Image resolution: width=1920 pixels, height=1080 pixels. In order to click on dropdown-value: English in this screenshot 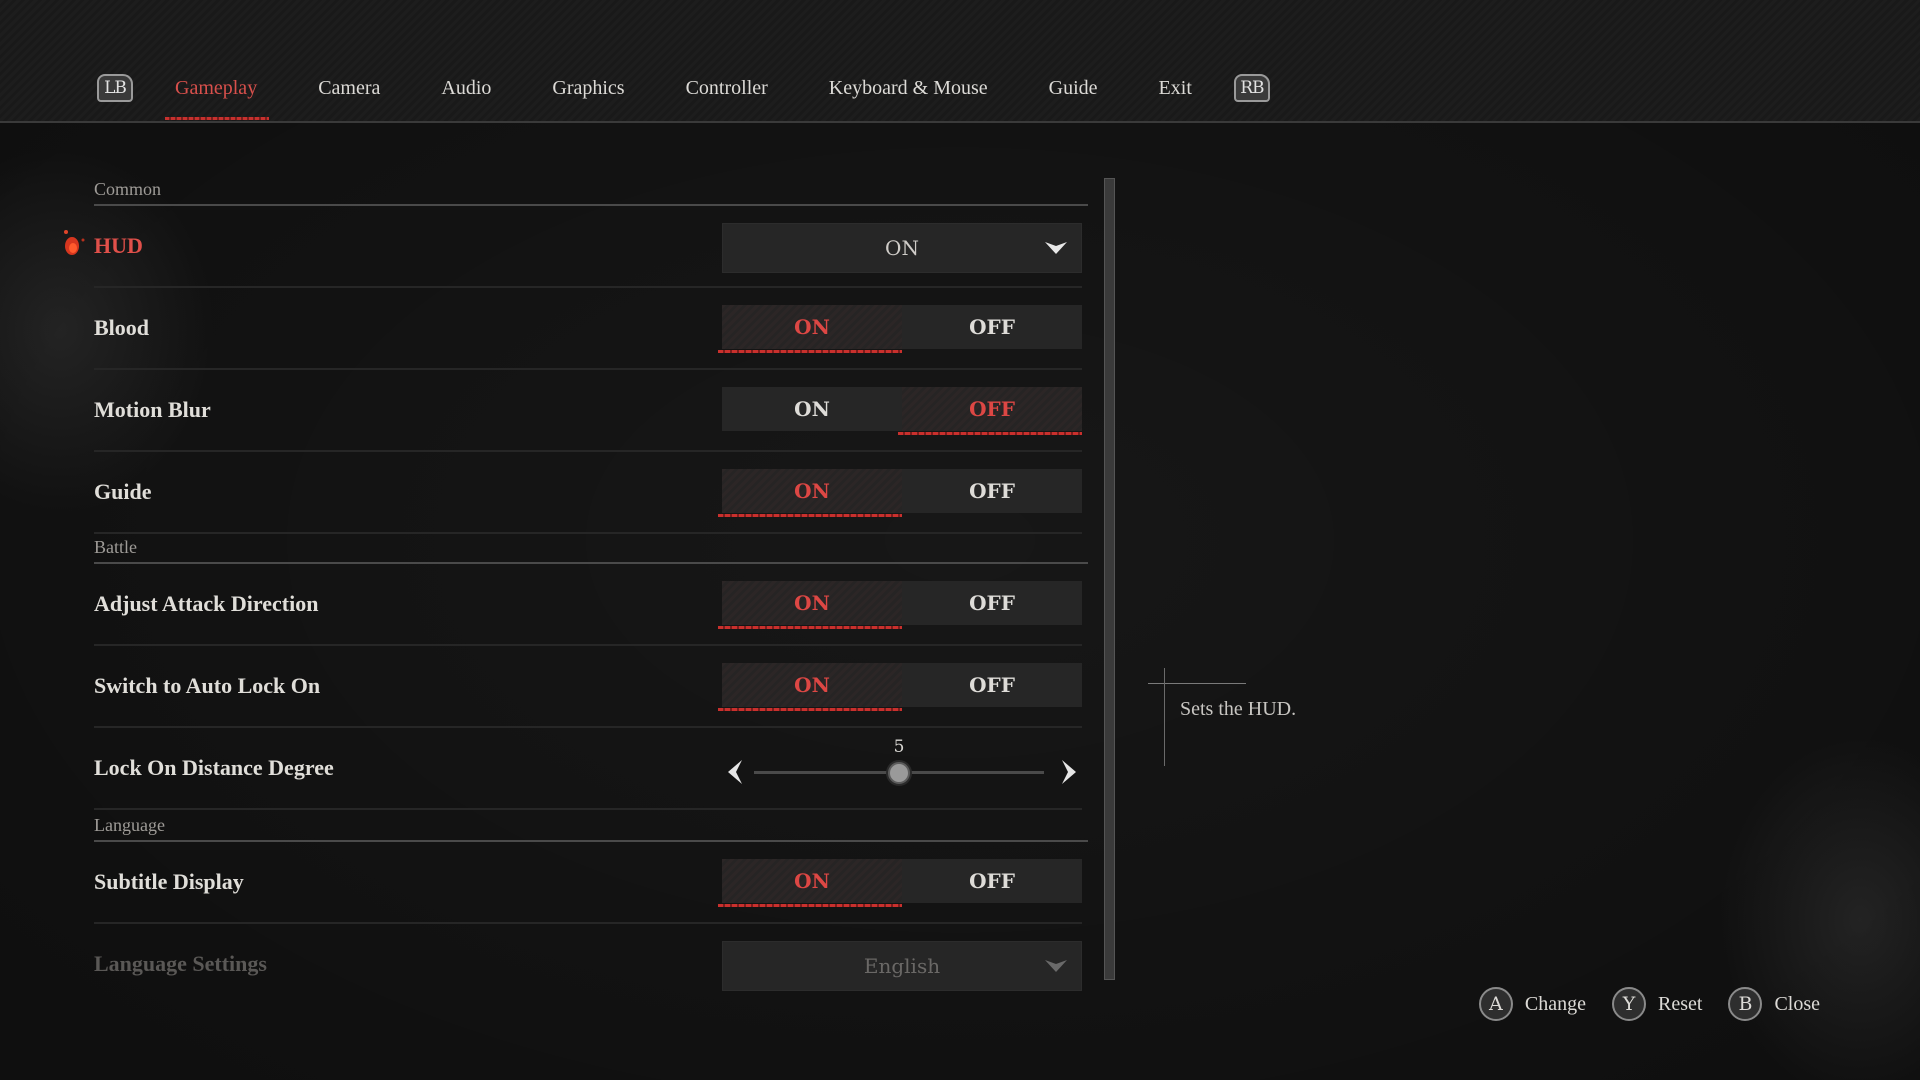, I will do `click(902, 966)`.